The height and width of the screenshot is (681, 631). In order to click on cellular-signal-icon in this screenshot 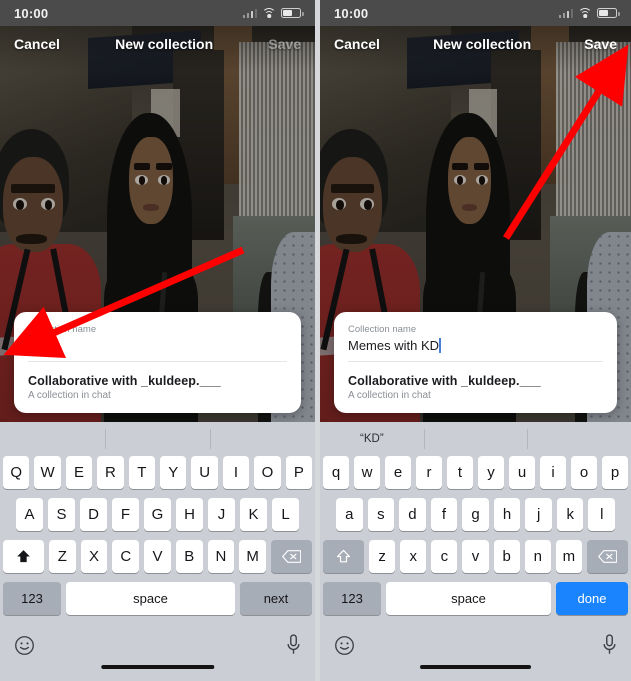, I will do `click(249, 13)`.